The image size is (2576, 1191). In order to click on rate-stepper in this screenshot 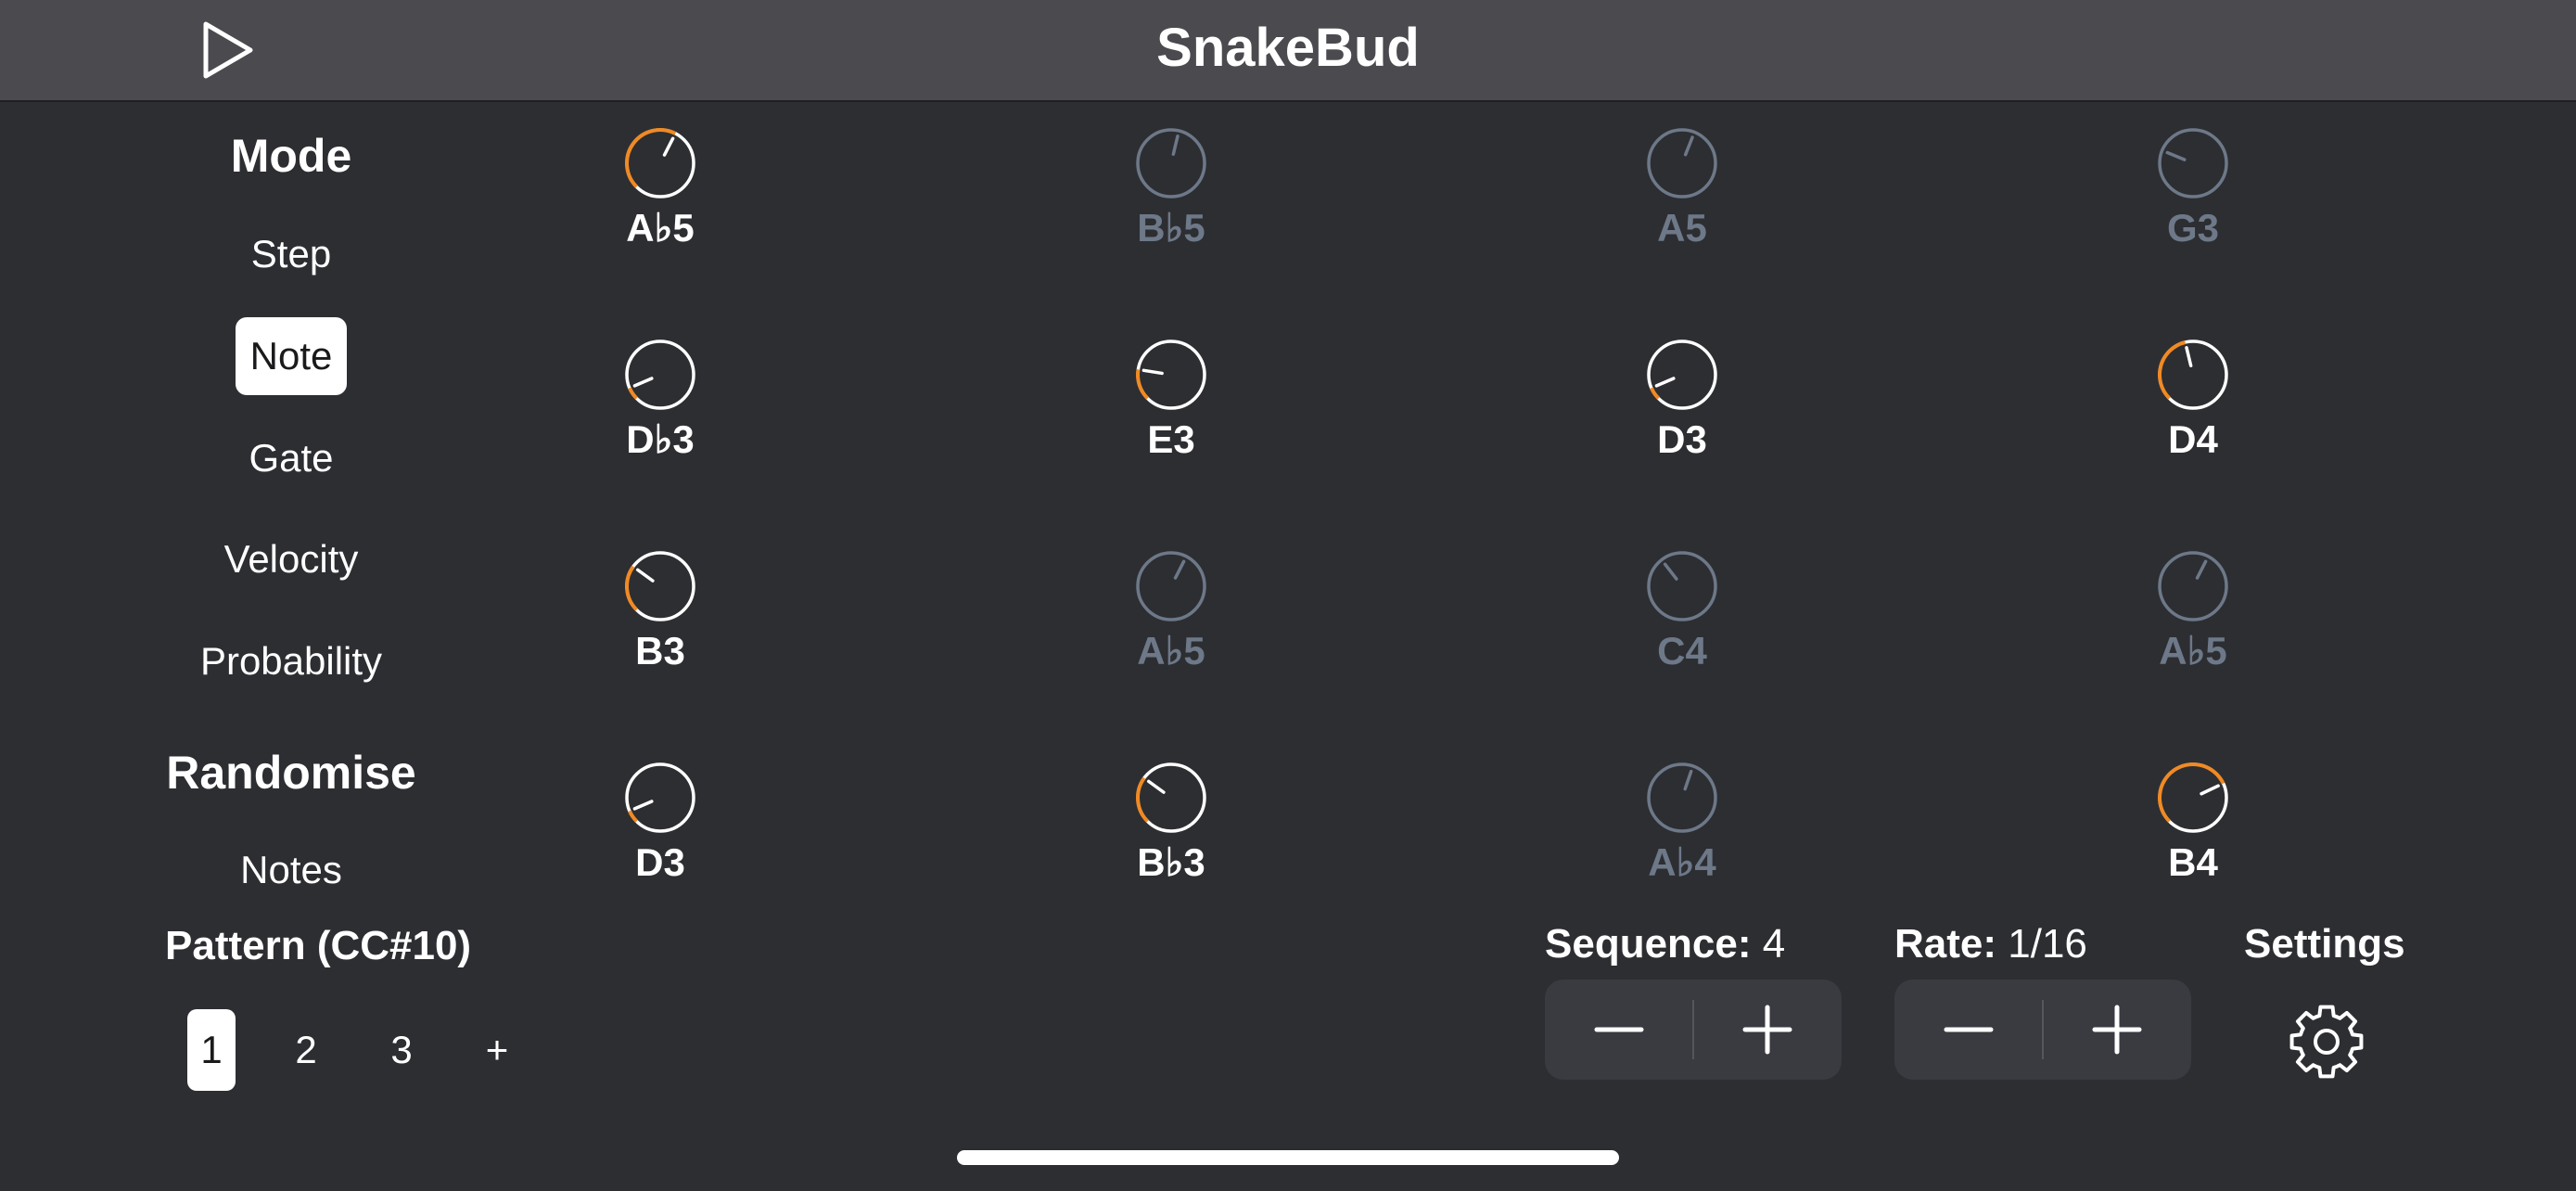, I will do `click(2043, 1030)`.